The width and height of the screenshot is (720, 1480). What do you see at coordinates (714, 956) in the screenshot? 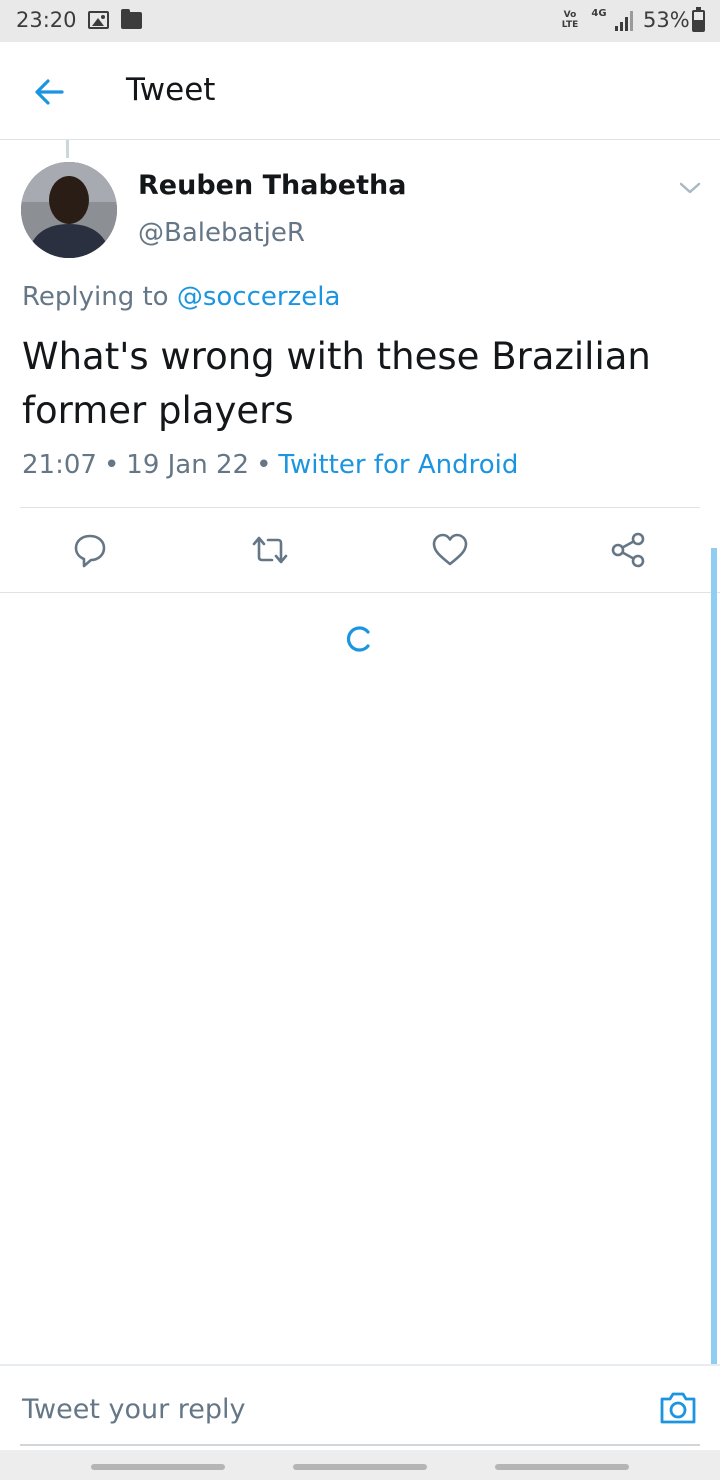
I see `scrollbar` at bounding box center [714, 956].